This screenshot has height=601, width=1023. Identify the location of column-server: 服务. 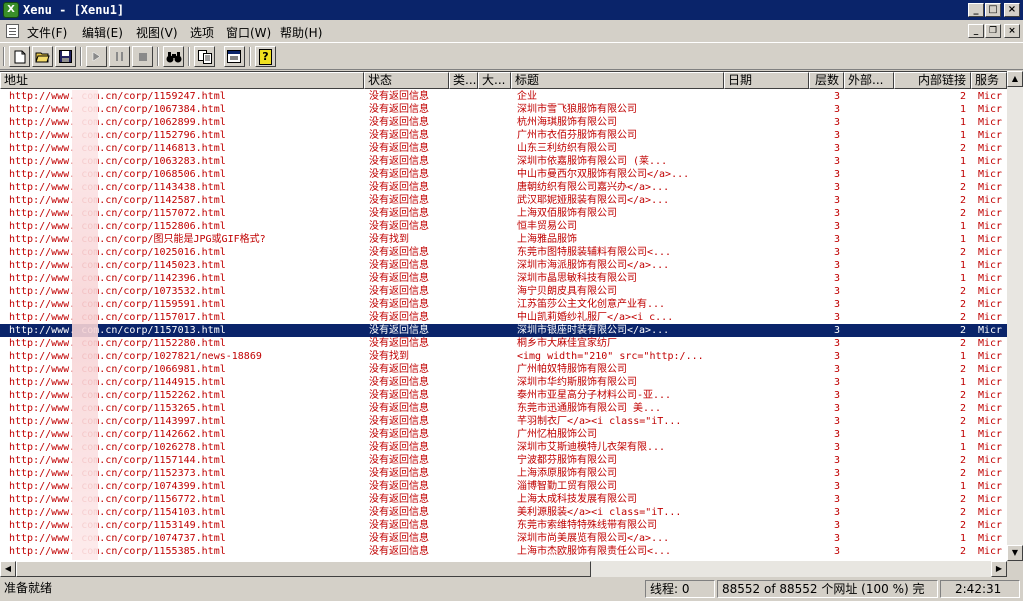
(989, 80).